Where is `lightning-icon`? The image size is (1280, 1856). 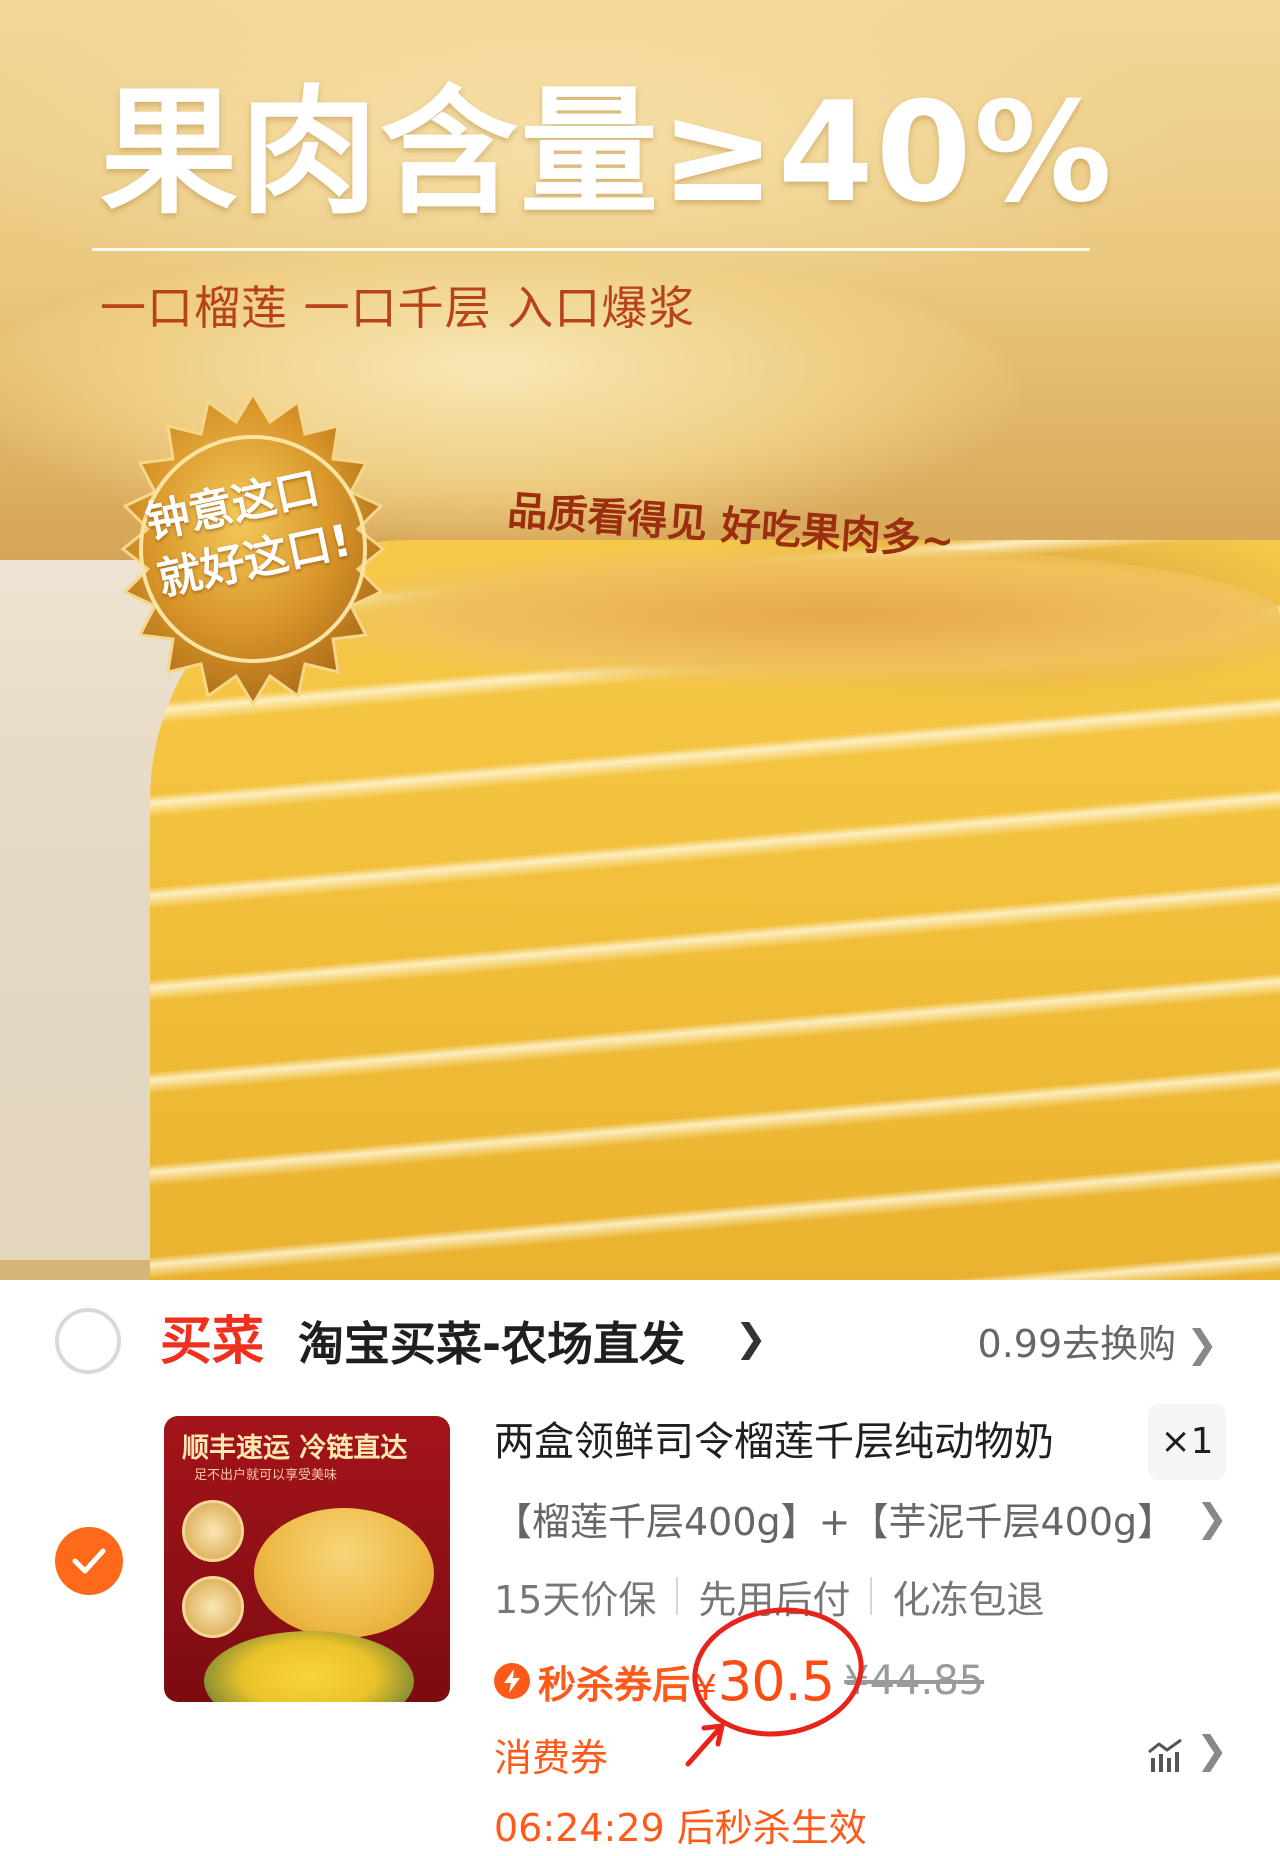
lightning-icon is located at coordinates (512, 1681).